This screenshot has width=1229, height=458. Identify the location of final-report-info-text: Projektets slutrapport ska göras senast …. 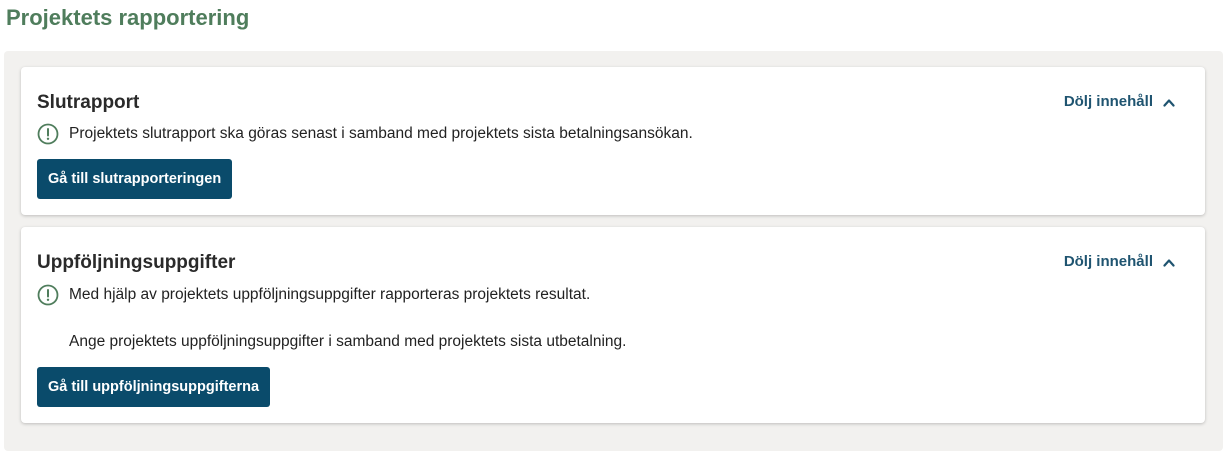
(381, 133).